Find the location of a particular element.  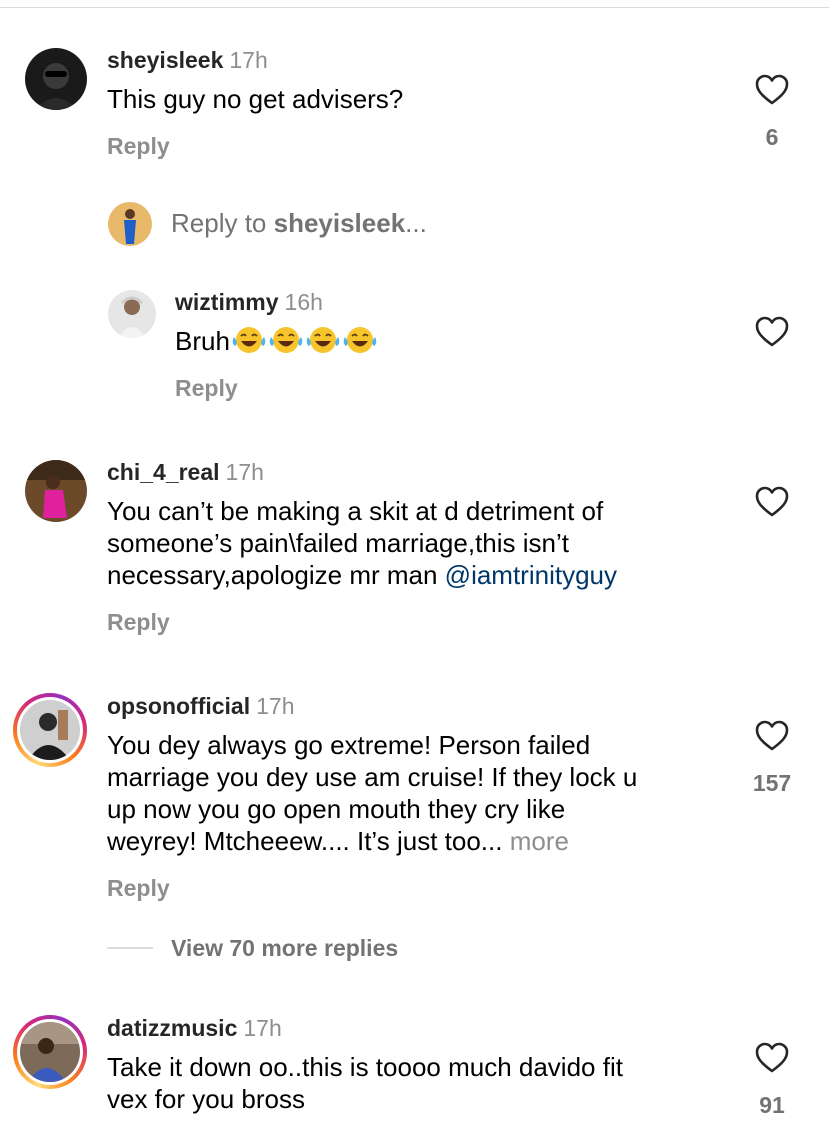

comment-text: Bruh is located at coordinates (276, 341).